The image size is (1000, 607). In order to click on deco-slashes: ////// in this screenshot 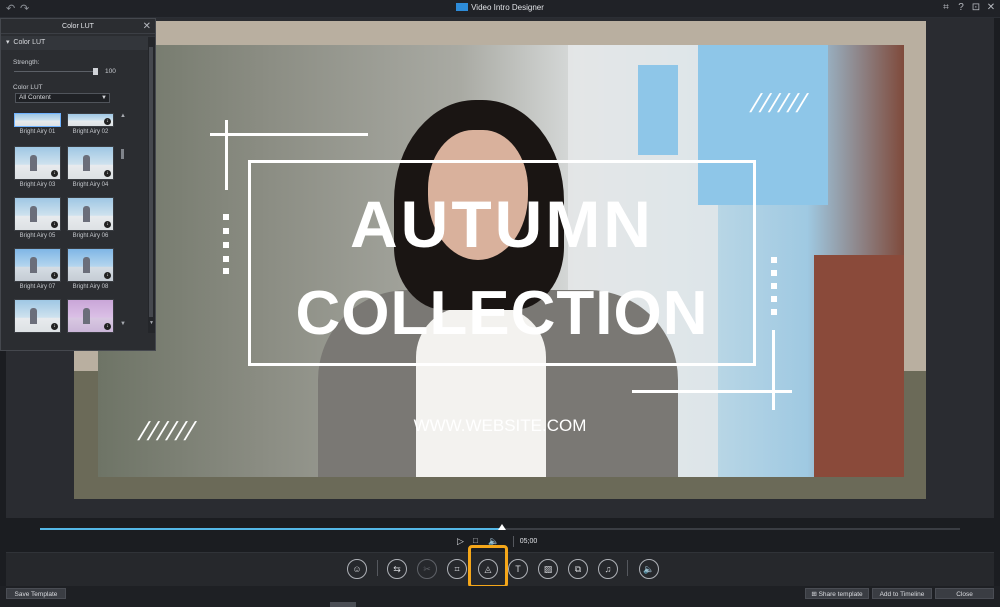, I will do `click(167, 431)`.